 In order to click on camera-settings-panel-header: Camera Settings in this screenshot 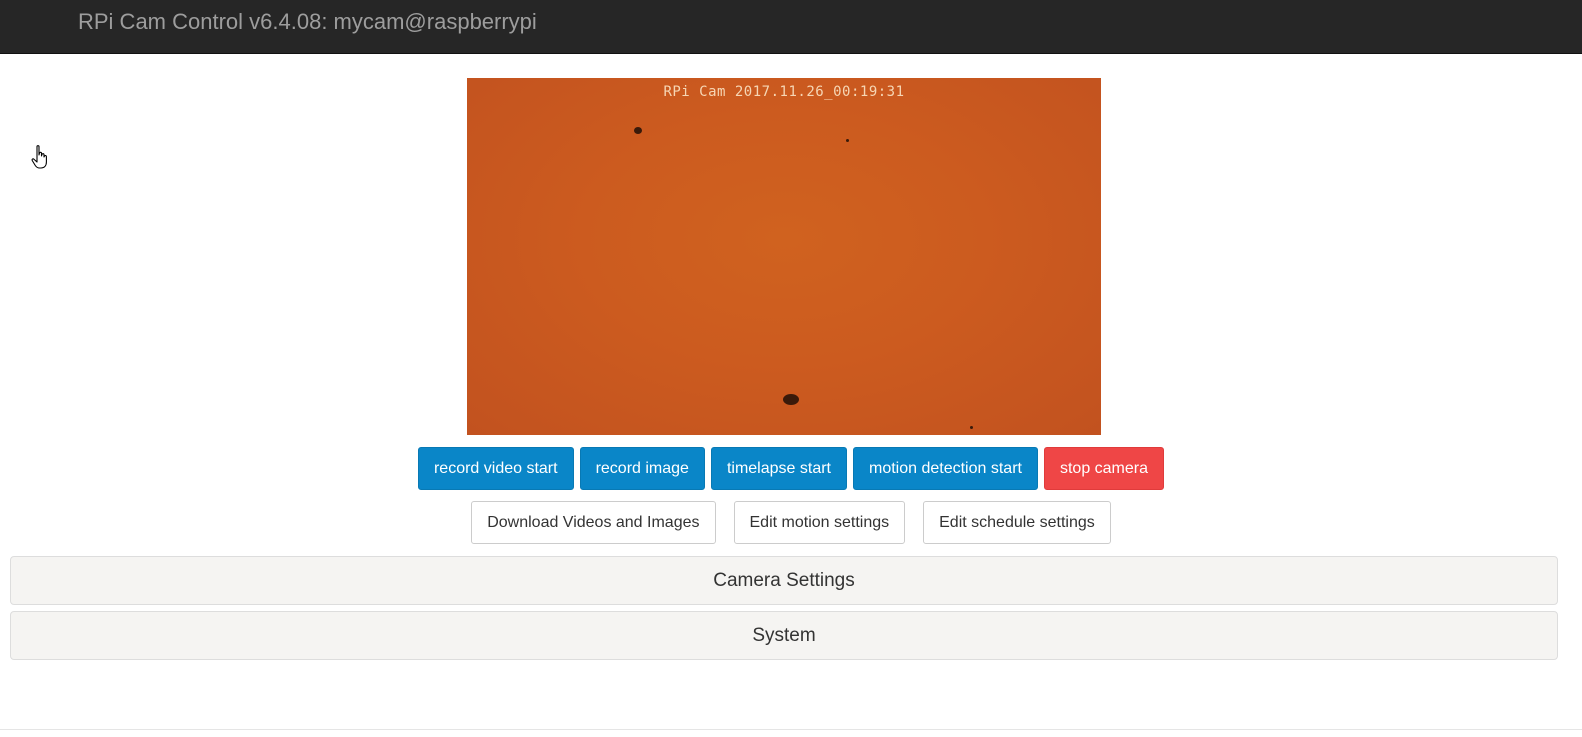, I will do `click(784, 580)`.